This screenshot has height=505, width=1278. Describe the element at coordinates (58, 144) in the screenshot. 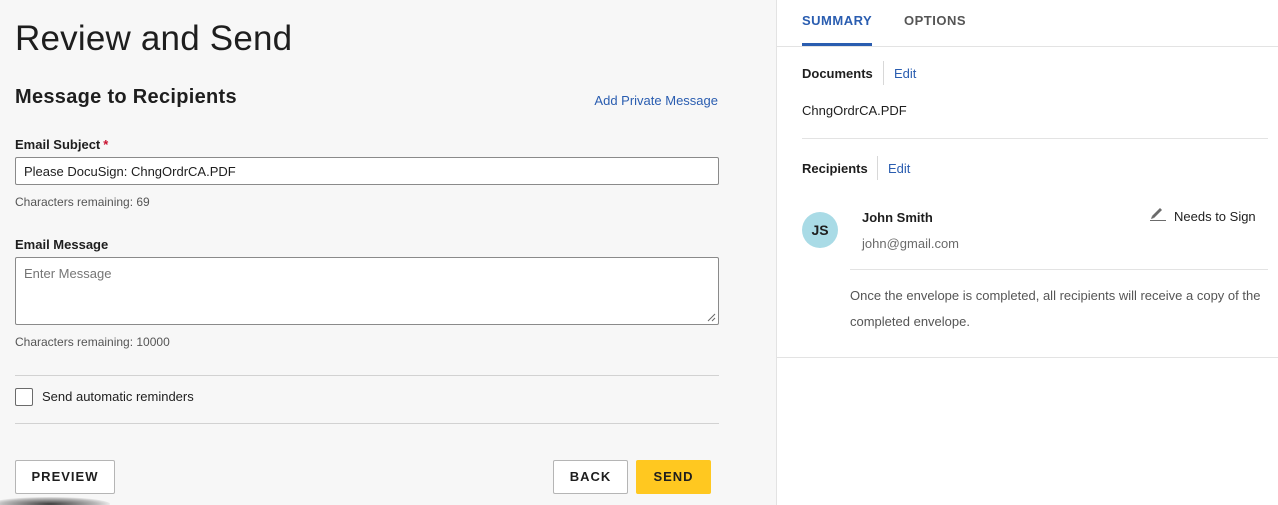

I see `email-subject-label-text: Email Subject` at that location.